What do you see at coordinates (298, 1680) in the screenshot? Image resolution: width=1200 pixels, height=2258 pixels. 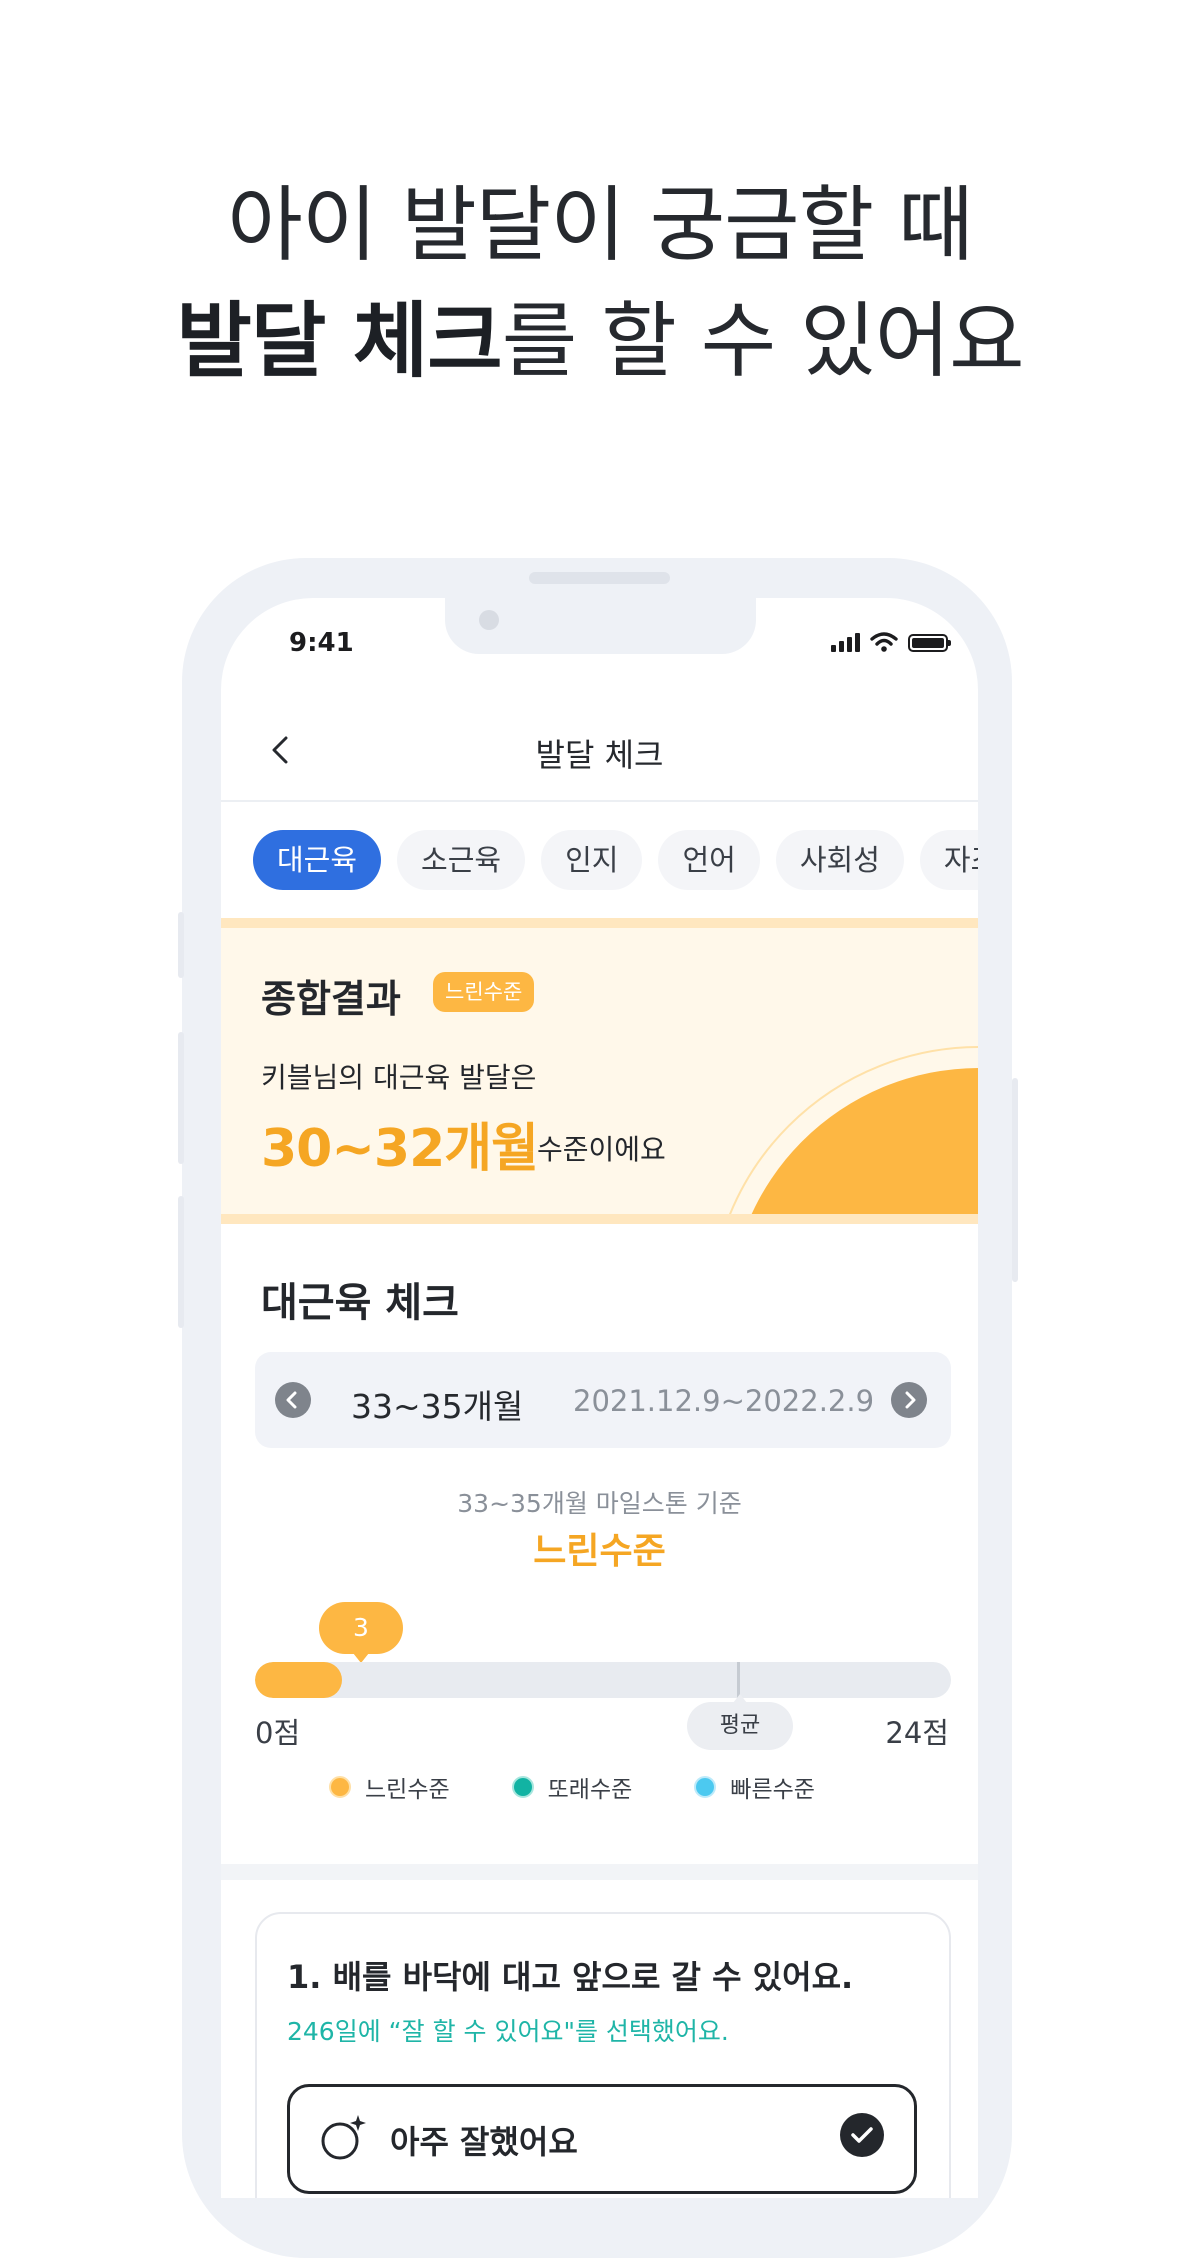 I see `score-fill` at bounding box center [298, 1680].